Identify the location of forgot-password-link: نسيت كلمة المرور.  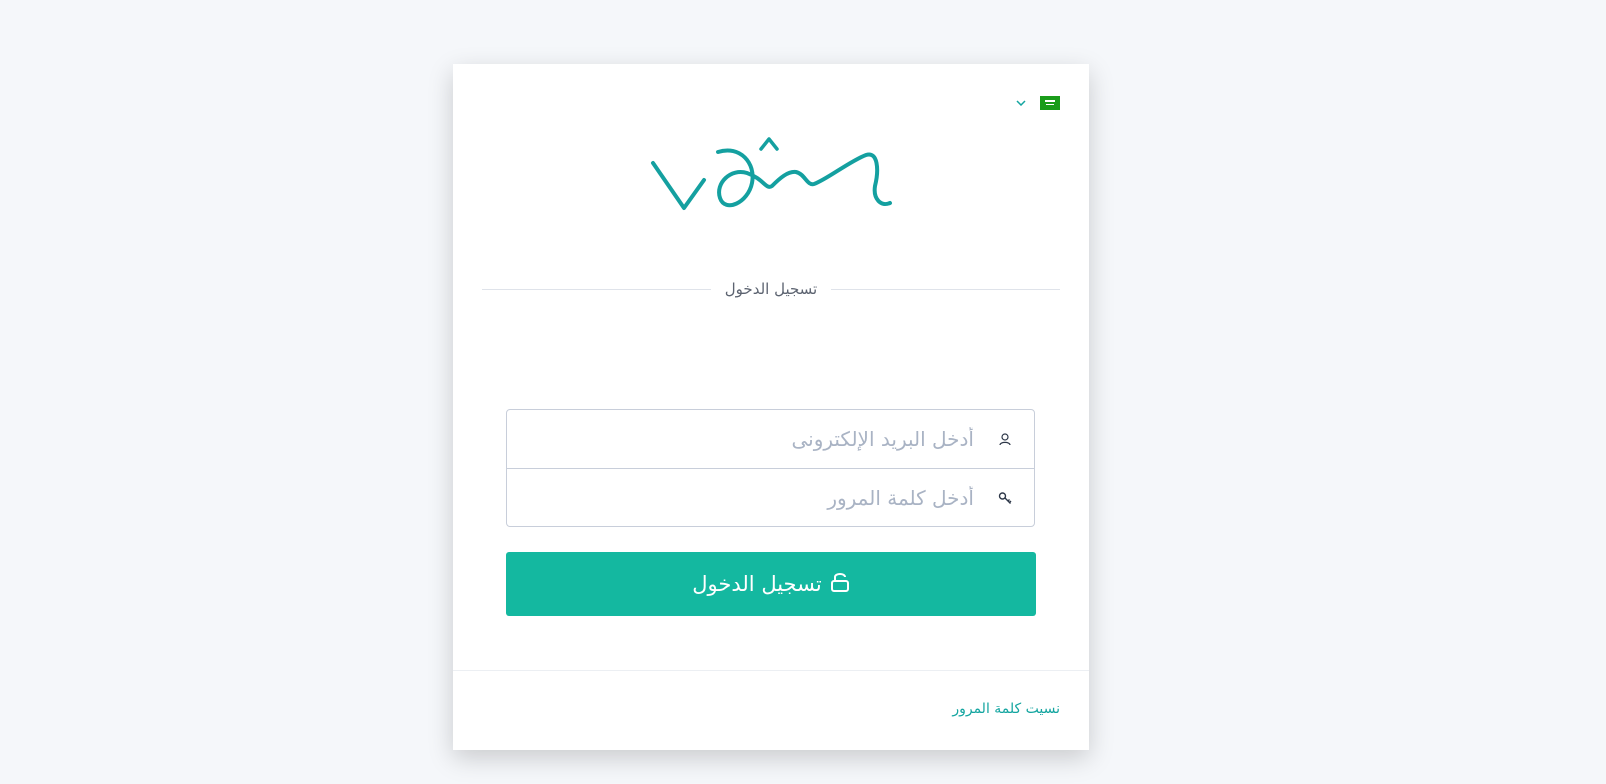
(1006, 709).